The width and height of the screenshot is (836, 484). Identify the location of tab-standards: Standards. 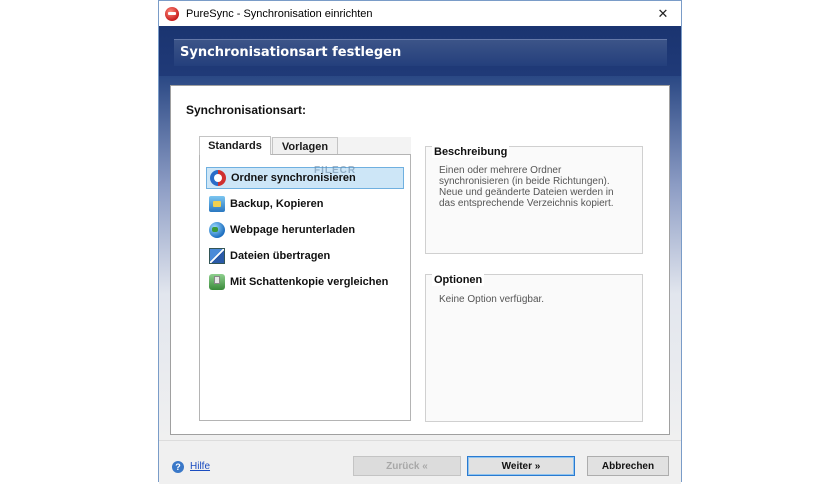
(235, 145).